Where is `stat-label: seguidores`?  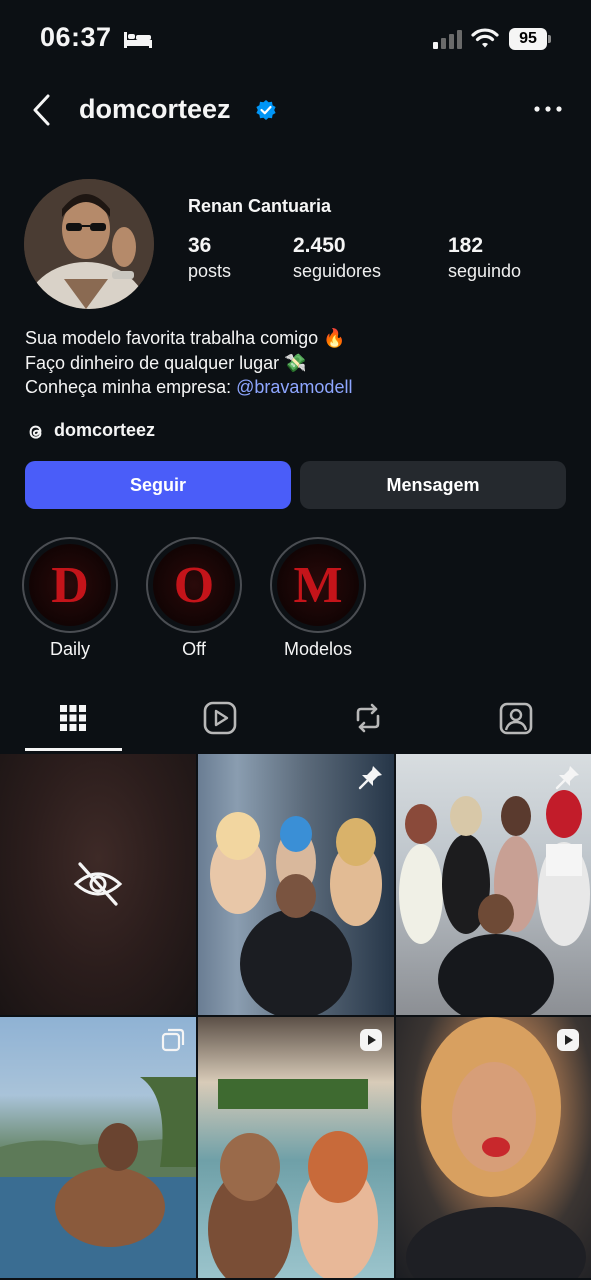
stat-label: seguidores is located at coordinates (337, 271).